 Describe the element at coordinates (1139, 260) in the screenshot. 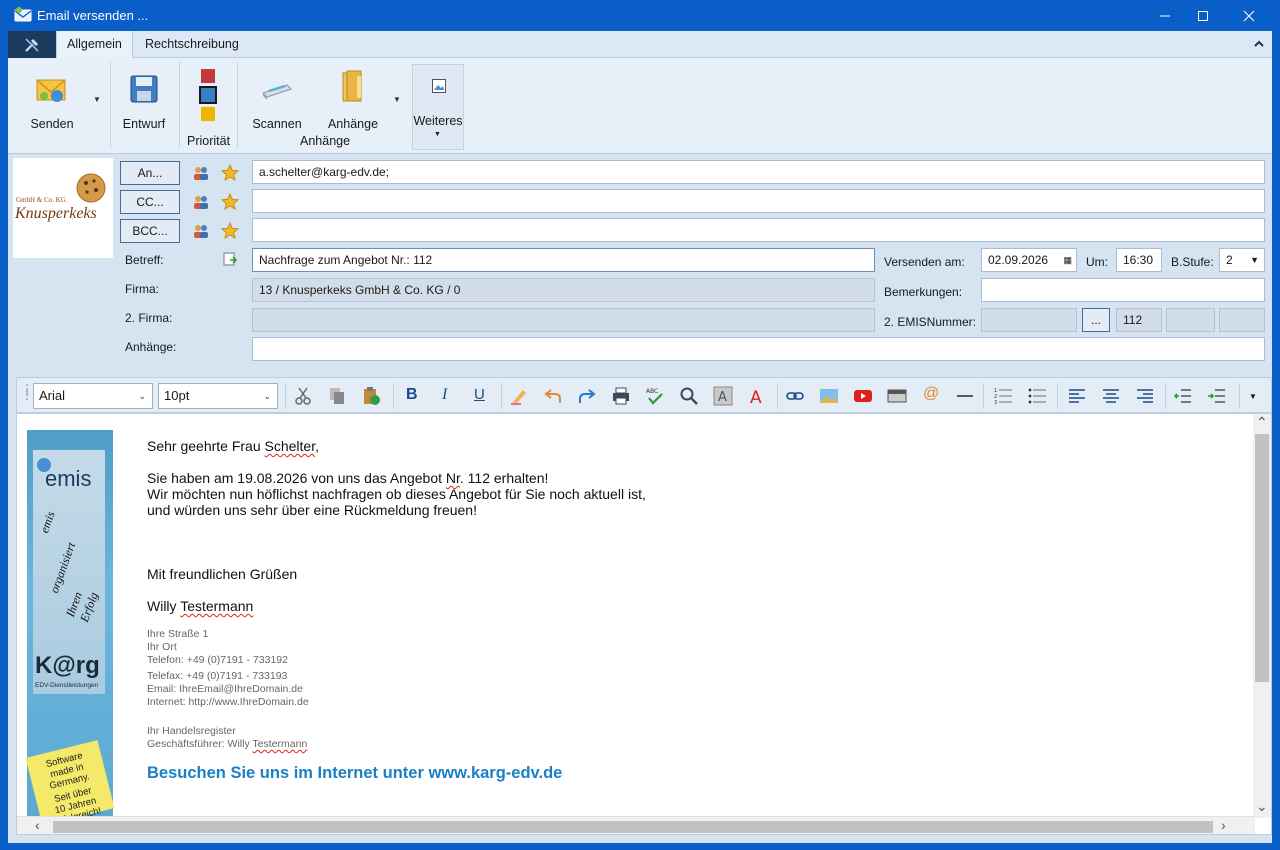

I see `send-time-field: 16:30` at that location.